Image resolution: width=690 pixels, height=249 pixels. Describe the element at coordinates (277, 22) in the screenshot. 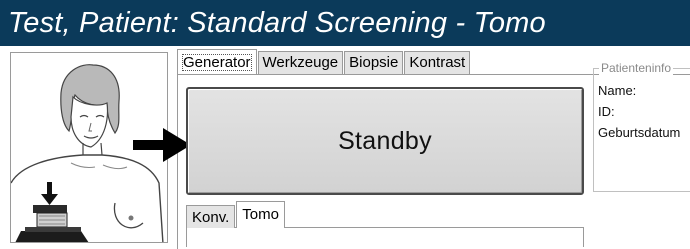

I see `window-title: Test, Patient: Standard Screening - Tomo` at that location.